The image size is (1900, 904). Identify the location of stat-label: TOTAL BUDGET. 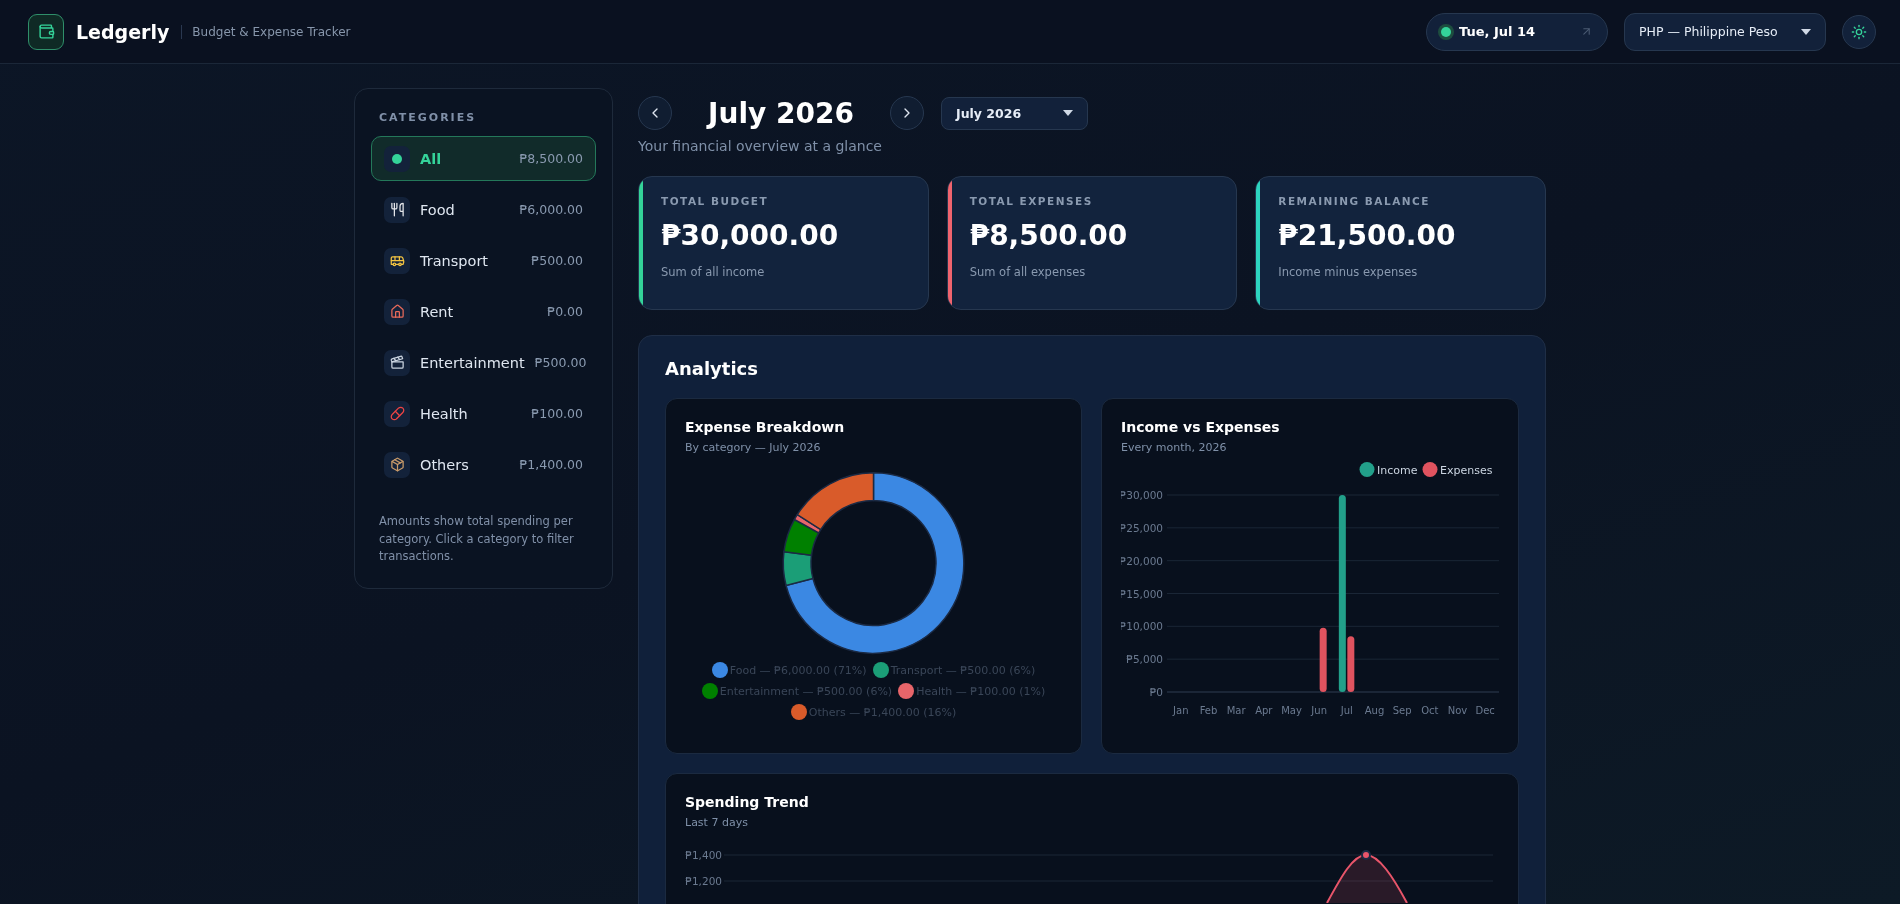
(715, 201).